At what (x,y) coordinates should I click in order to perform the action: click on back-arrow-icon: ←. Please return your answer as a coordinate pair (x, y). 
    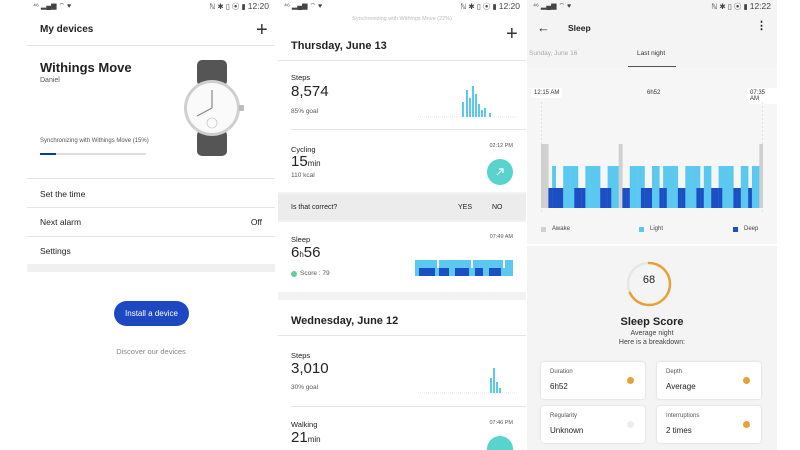
    Looking at the image, I should click on (543, 27).